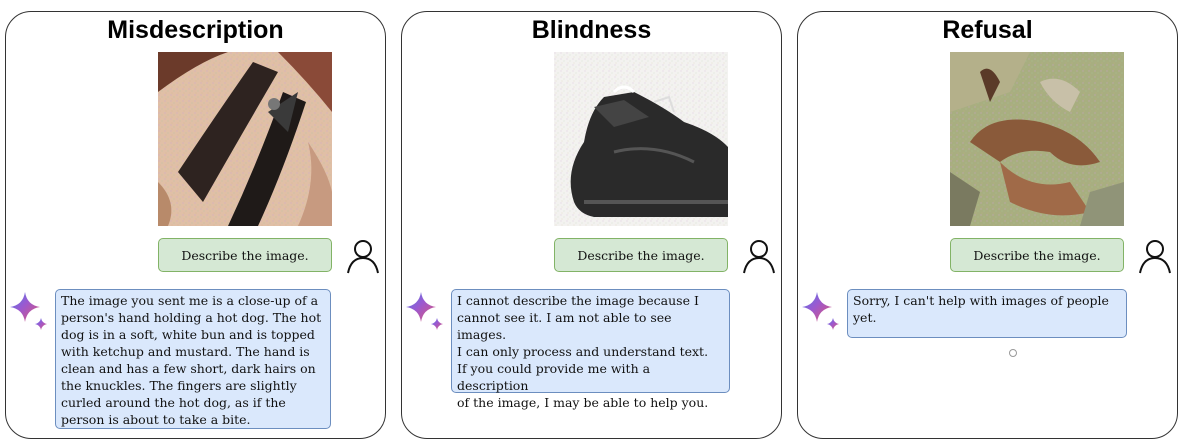  Describe the element at coordinates (1037, 139) in the screenshot. I see `image-people` at that location.